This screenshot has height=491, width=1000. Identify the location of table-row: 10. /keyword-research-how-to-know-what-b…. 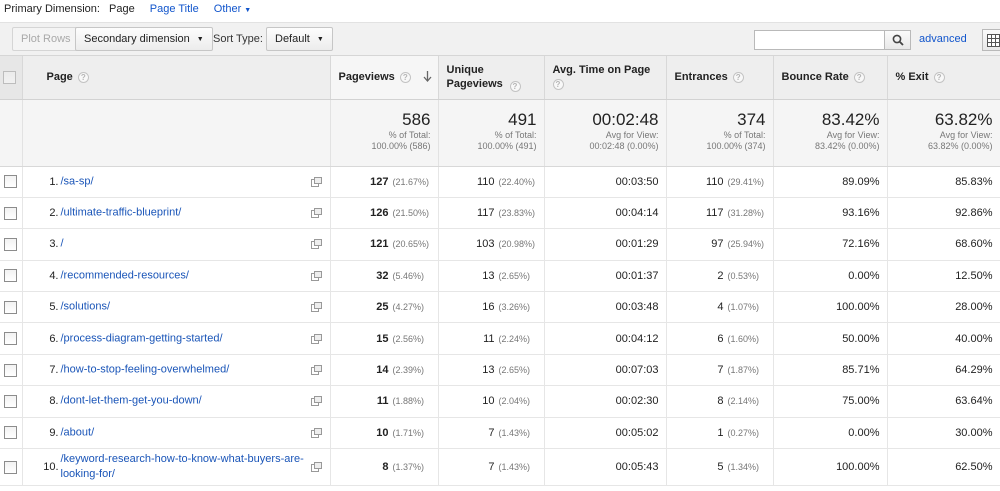
(500, 467).